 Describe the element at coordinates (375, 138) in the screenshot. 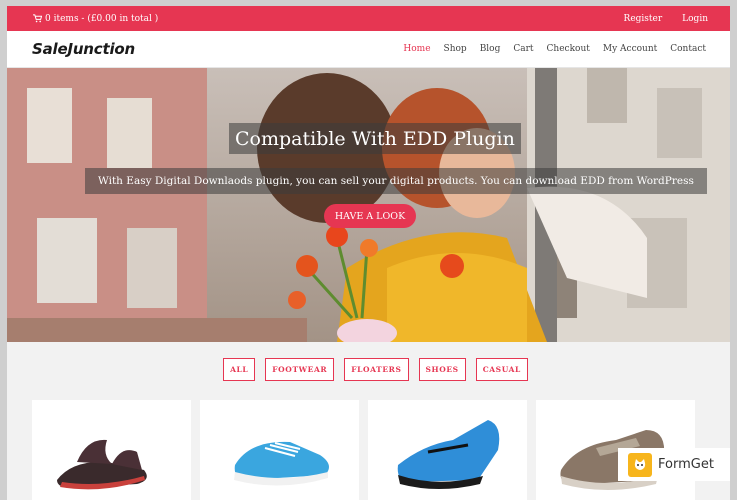

I see `hero-title: Compatible With EDD Plugin` at that location.